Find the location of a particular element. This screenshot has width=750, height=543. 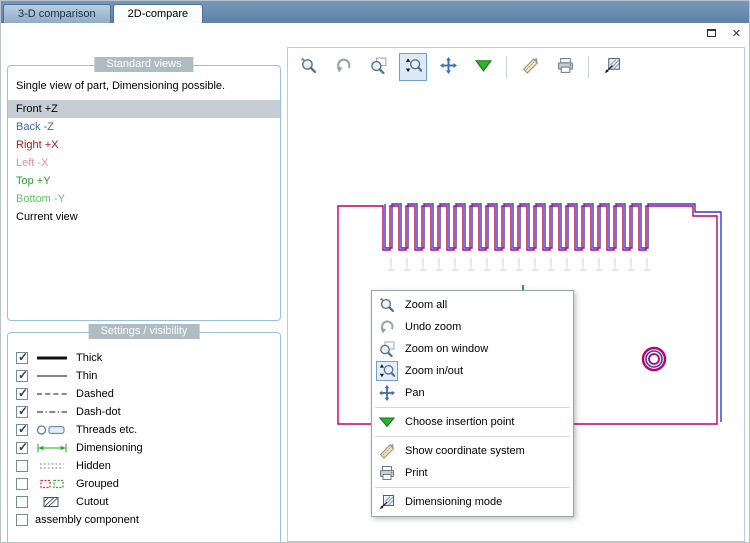

setting-row-cutout: Cutout is located at coordinates (144, 502).